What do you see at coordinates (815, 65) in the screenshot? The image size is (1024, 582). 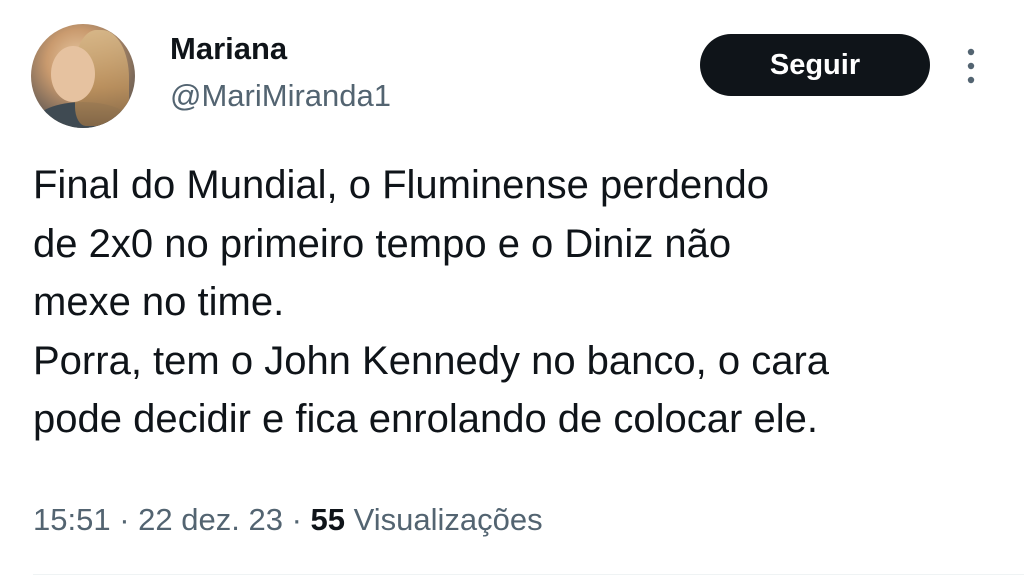 I see `follow-button: Seguir` at bounding box center [815, 65].